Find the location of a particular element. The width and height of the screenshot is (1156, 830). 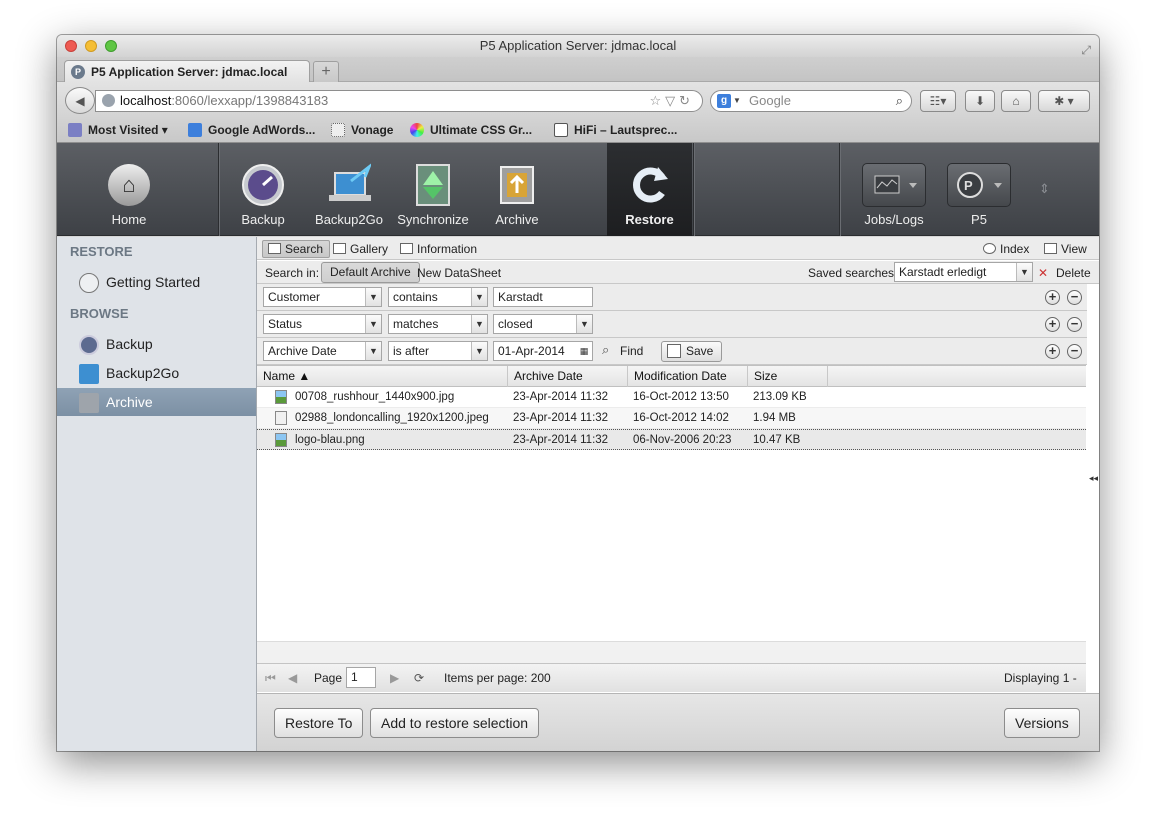

history-dropdown-icon: ▽ is located at coordinates (672, 100).